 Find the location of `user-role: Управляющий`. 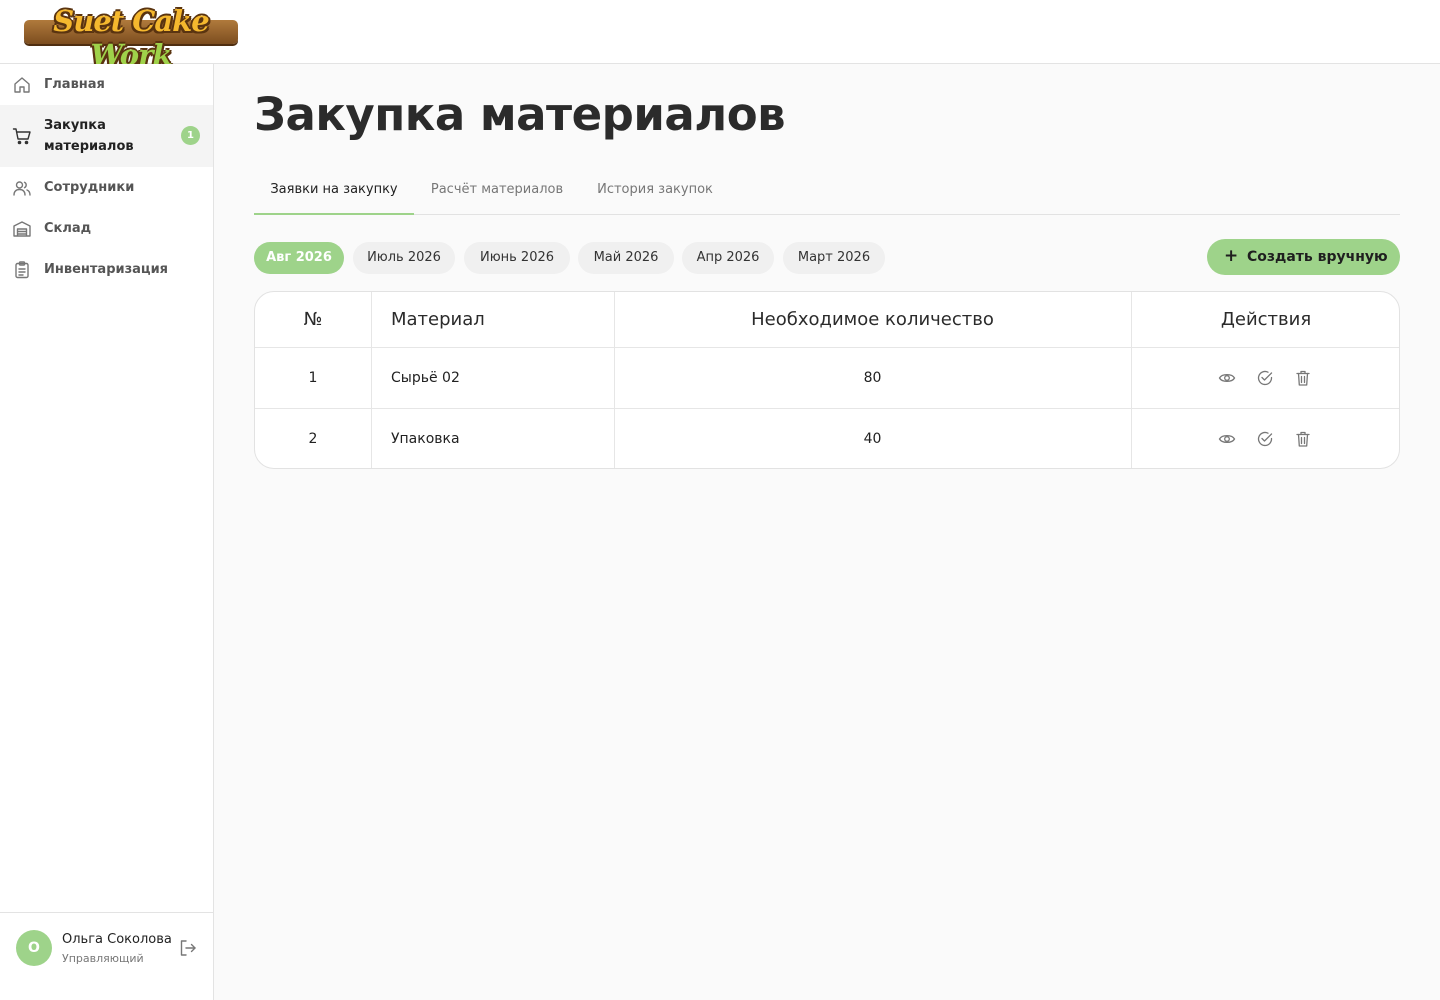

user-role: Управляющий is located at coordinates (103, 958).